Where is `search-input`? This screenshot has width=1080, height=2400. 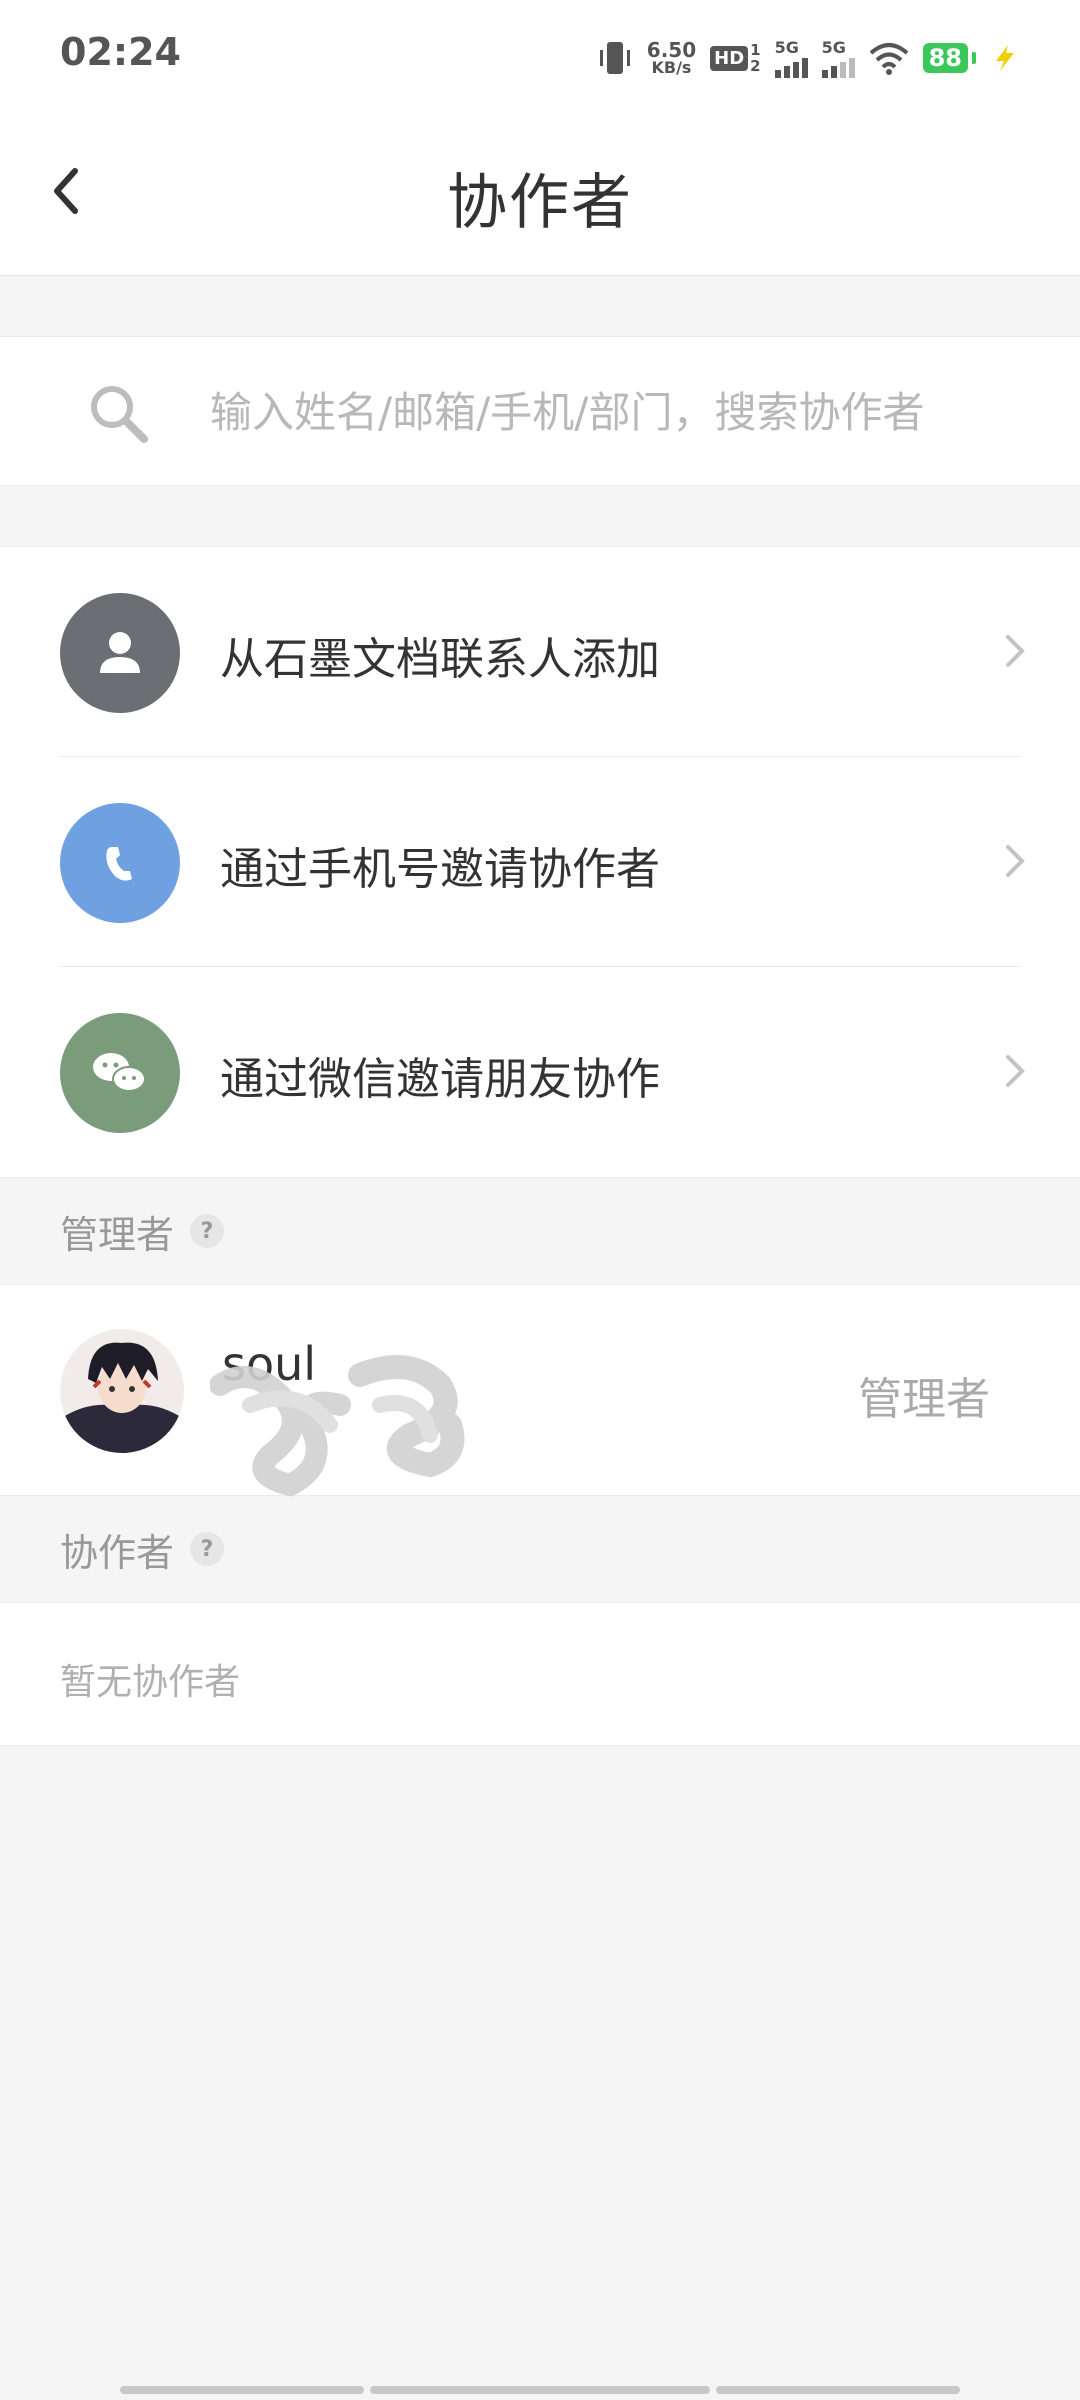
search-input is located at coordinates (620, 412).